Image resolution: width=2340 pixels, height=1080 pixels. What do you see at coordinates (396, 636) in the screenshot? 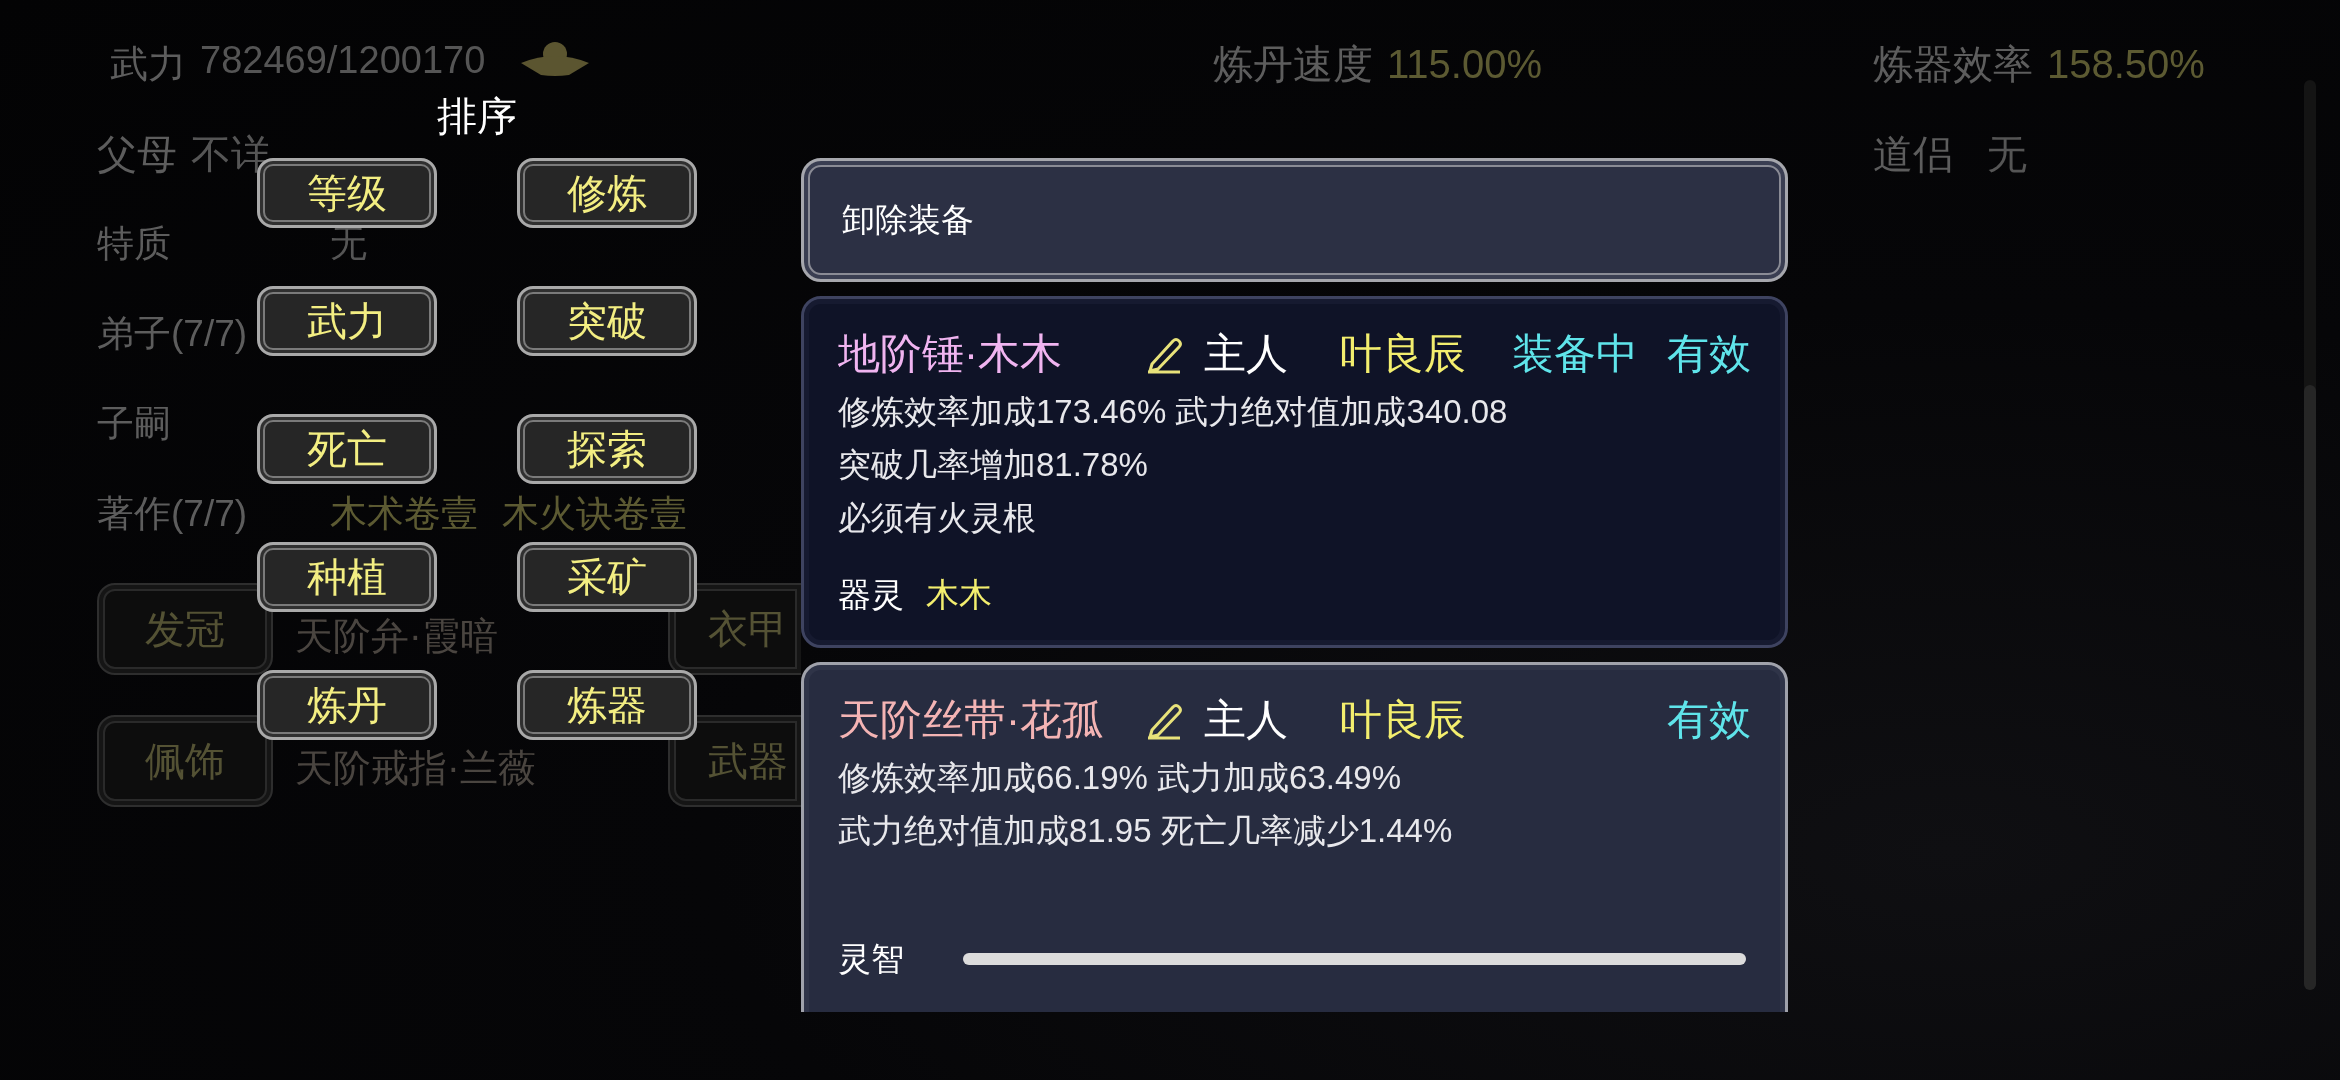
I see `equipped-item-name: 天阶弁·霞暗` at bounding box center [396, 636].